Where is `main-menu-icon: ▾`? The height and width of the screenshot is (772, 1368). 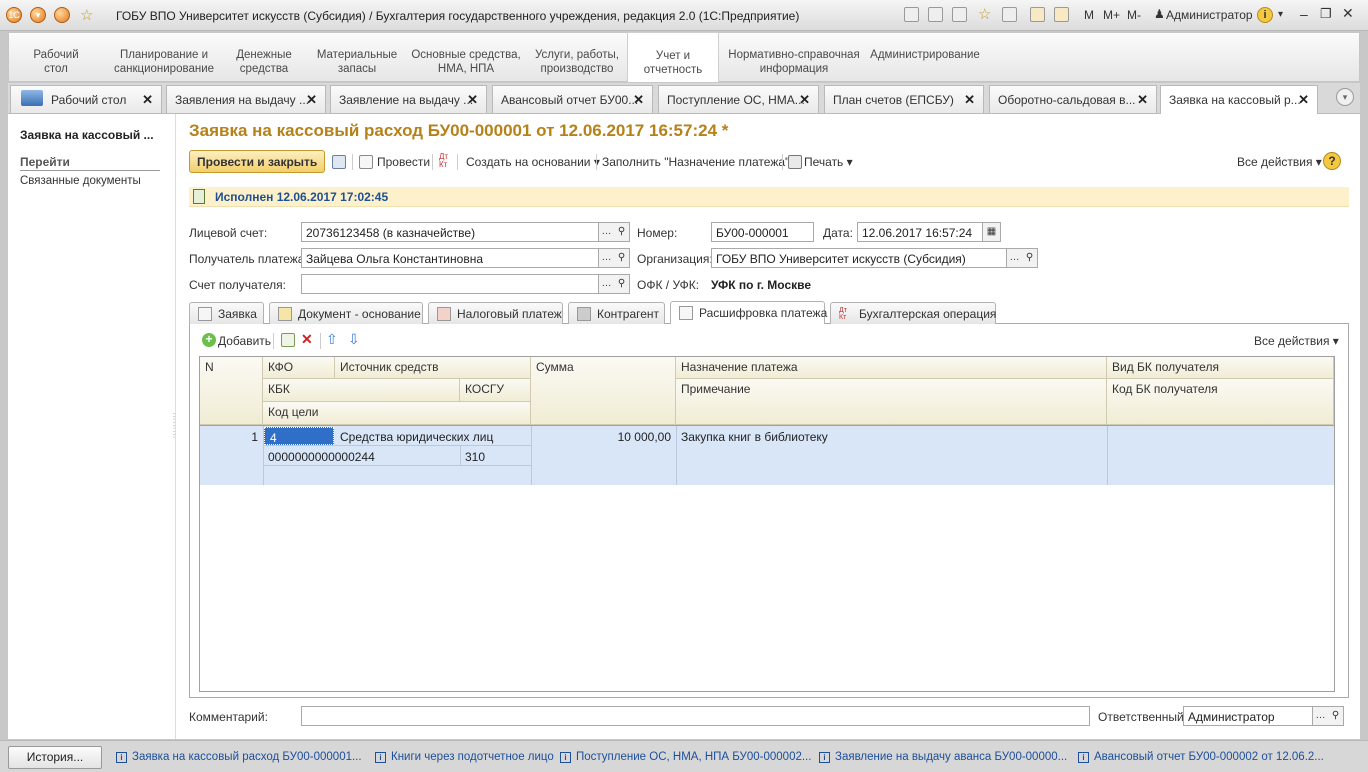 main-menu-icon: ▾ is located at coordinates (38, 15).